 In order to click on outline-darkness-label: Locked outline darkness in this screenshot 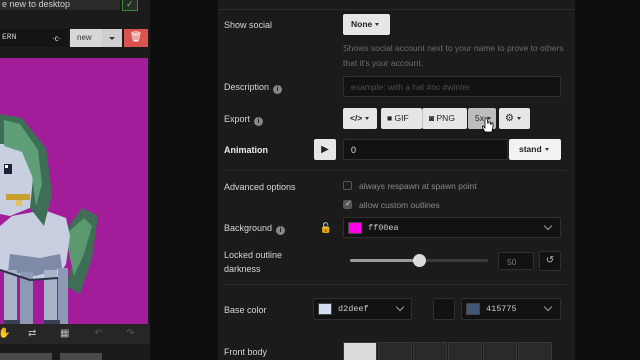, I will do `click(253, 262)`.